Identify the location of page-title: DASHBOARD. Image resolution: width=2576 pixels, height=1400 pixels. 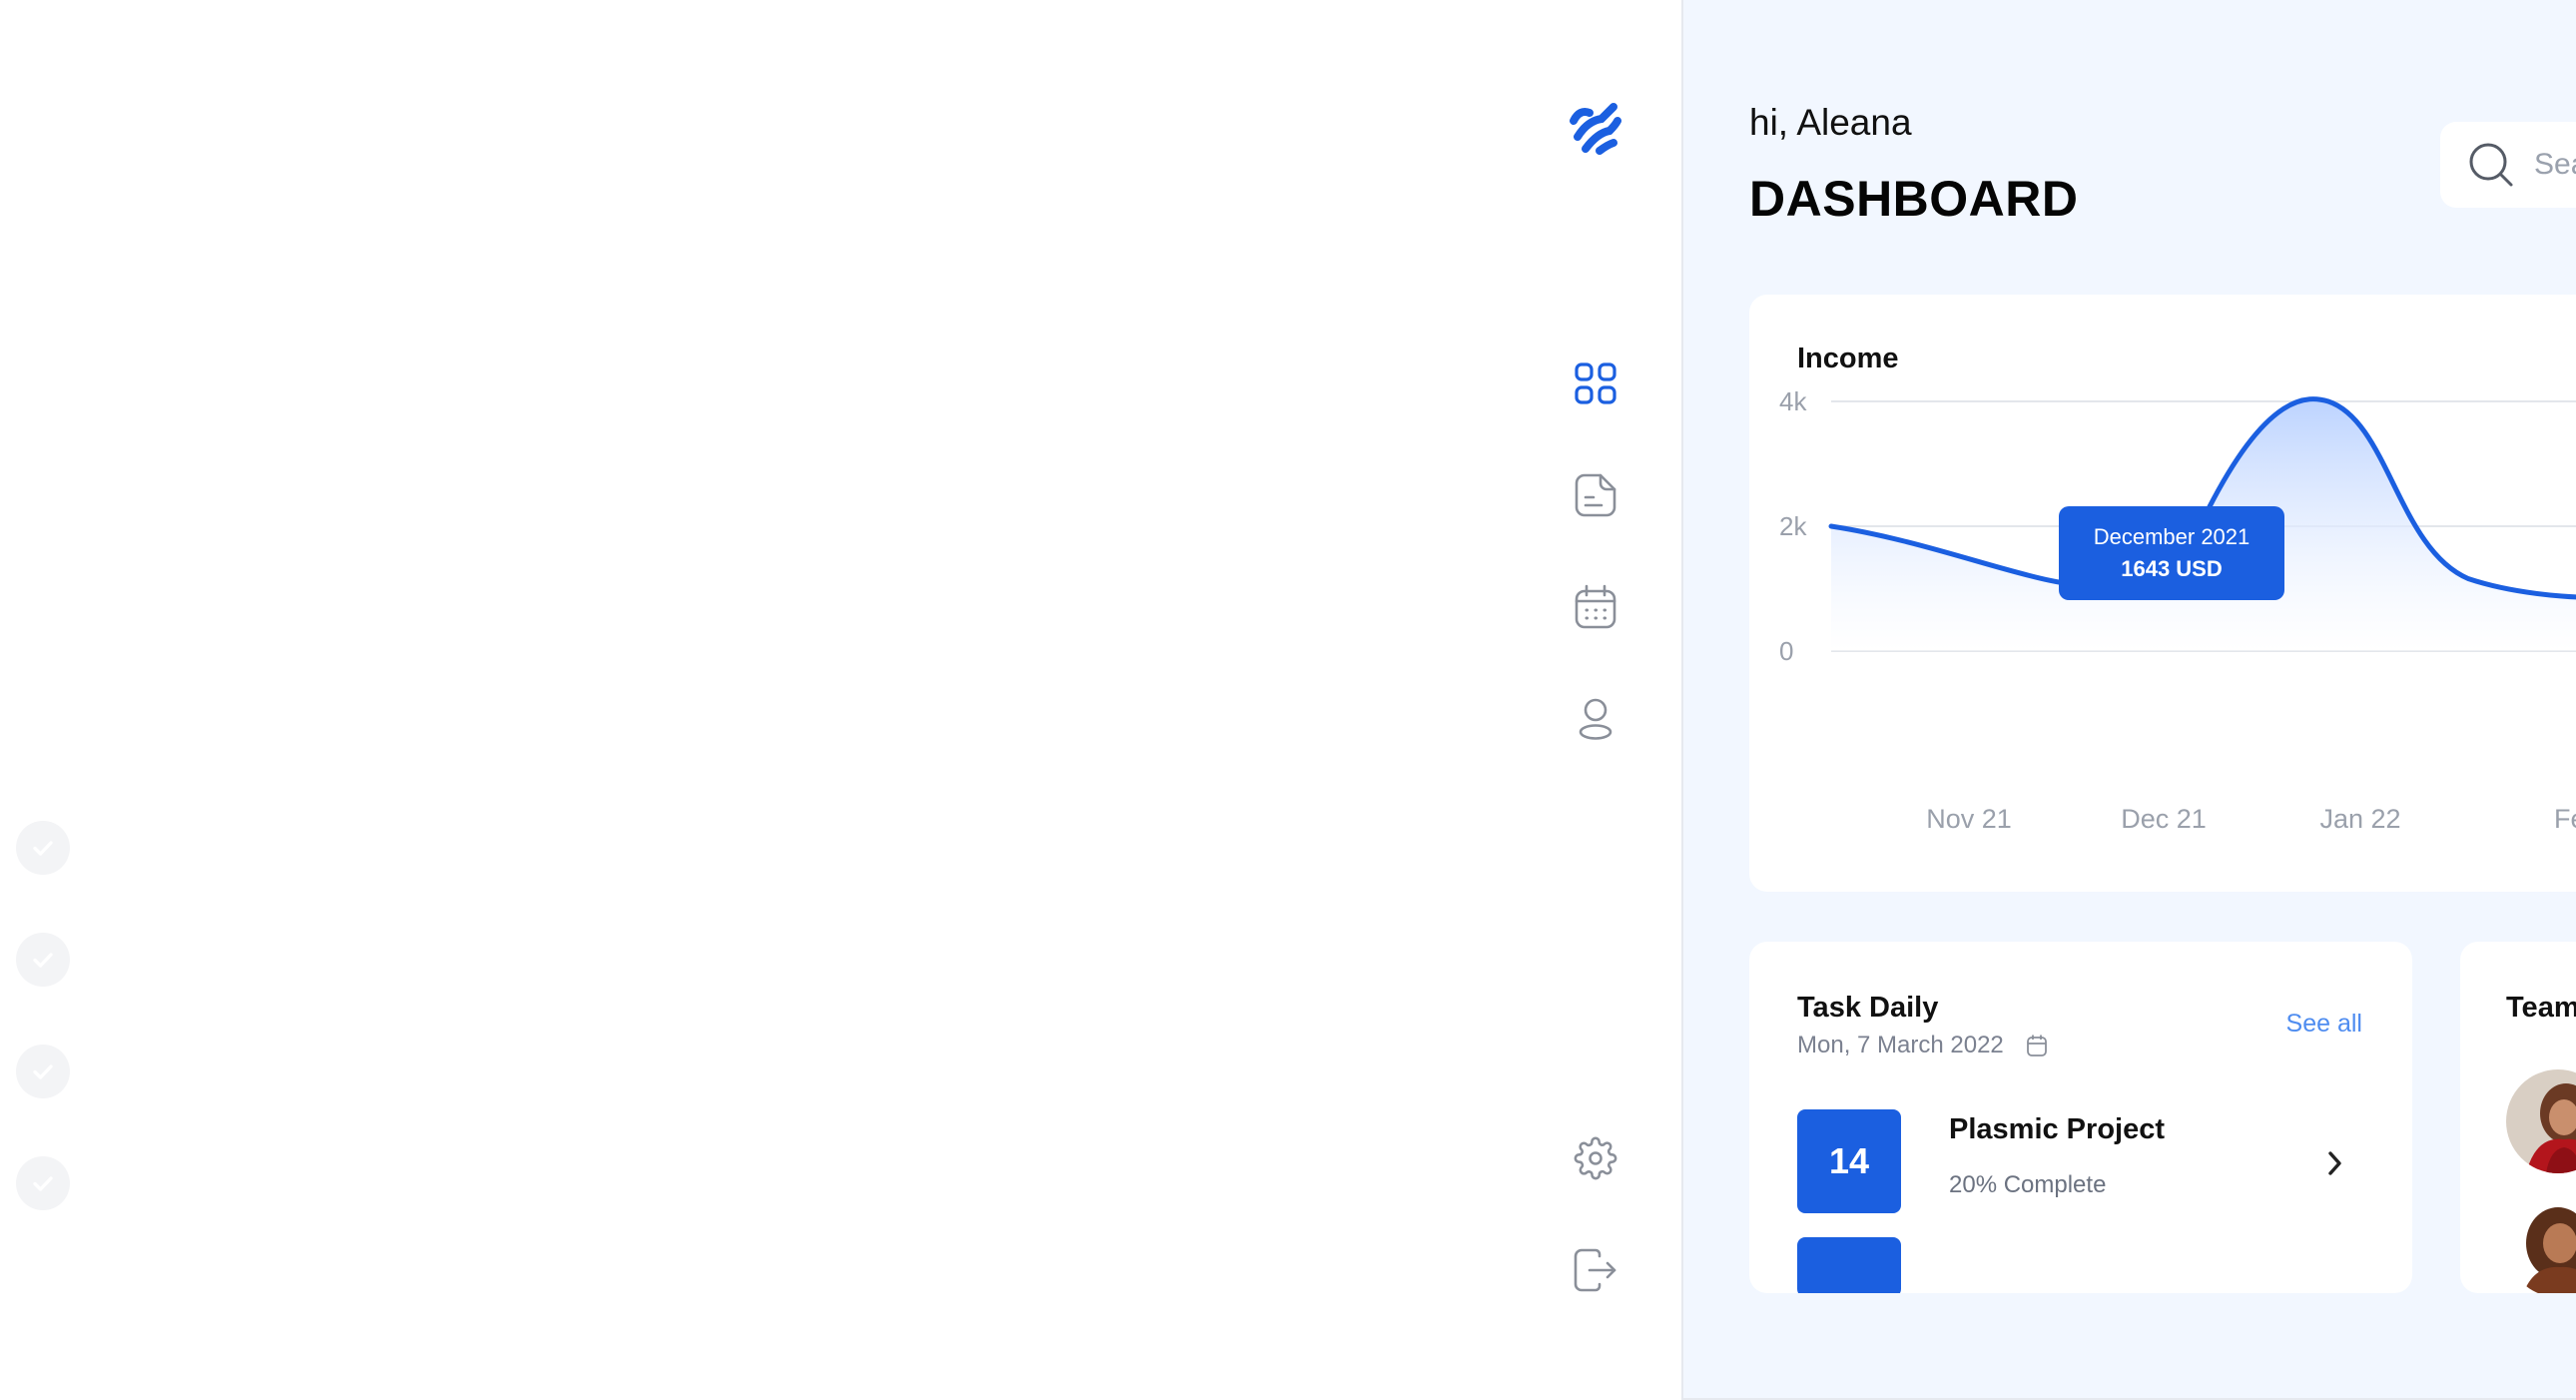
(1914, 199).